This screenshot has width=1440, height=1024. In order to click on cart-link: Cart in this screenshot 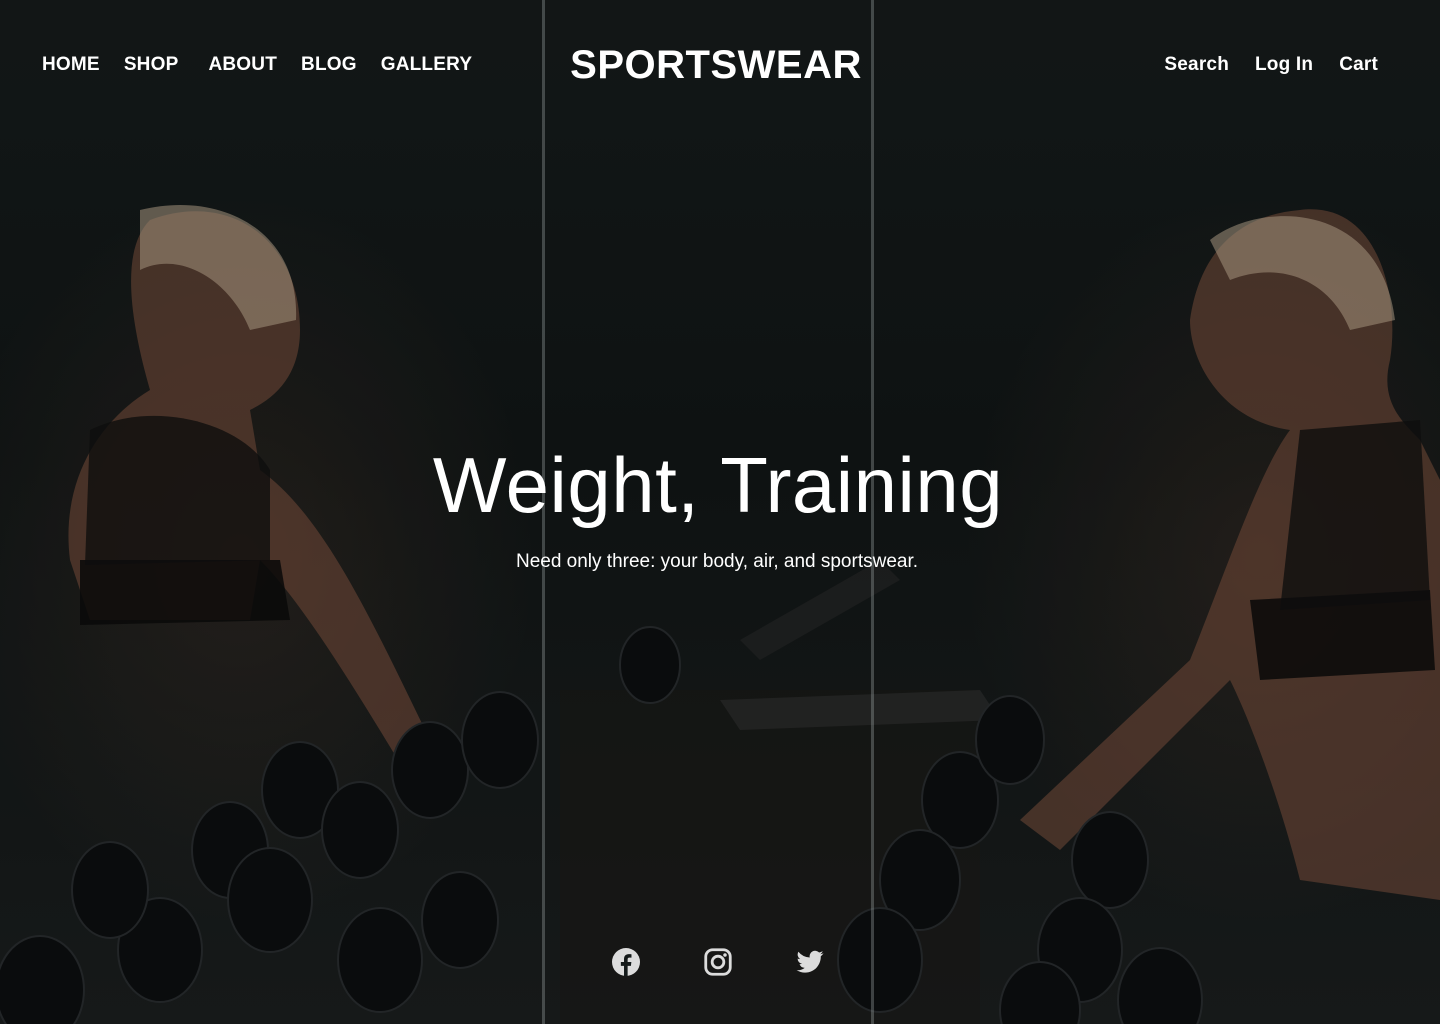, I will do `click(1358, 65)`.